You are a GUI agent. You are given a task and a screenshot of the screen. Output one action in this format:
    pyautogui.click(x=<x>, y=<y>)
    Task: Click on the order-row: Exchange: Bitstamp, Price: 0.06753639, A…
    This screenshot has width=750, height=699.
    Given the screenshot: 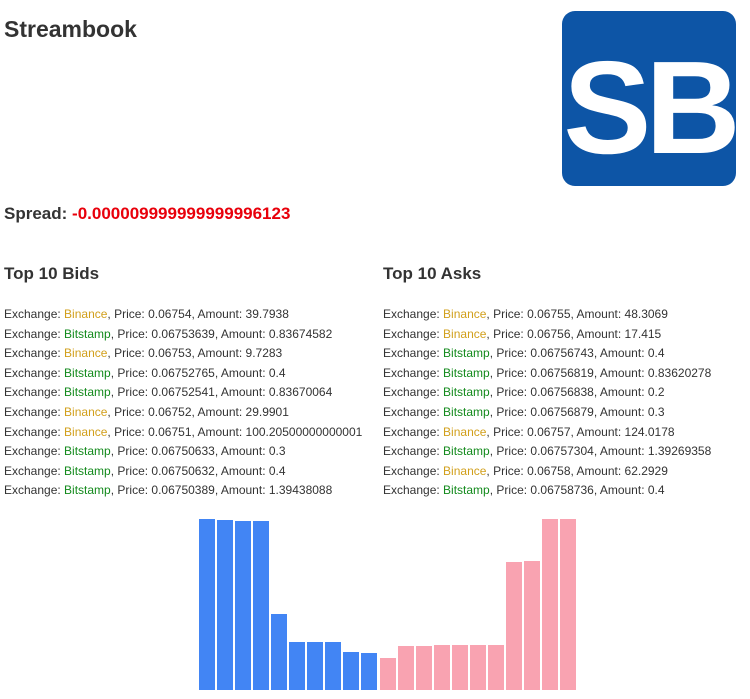 What is the action you would take?
    pyautogui.click(x=183, y=335)
    